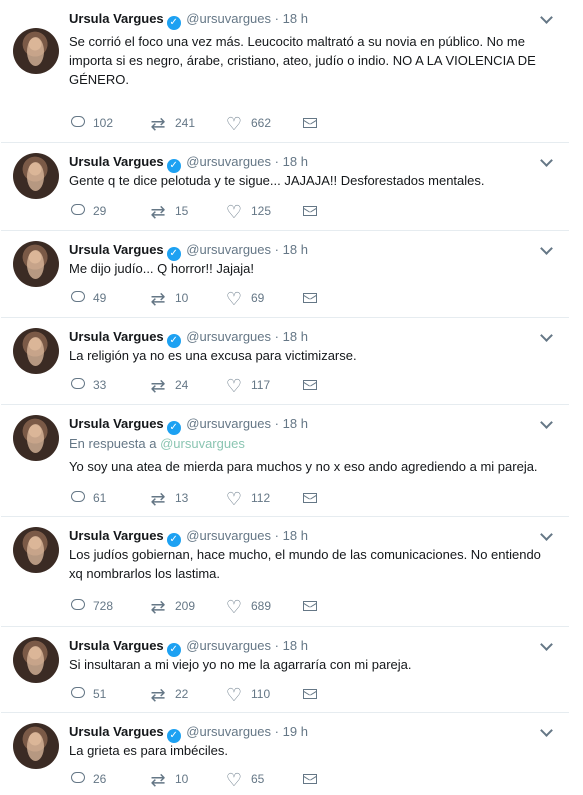 The image size is (583, 795). Describe the element at coordinates (295, 731) in the screenshot. I see `tweet-timestamp: 19 h` at that location.